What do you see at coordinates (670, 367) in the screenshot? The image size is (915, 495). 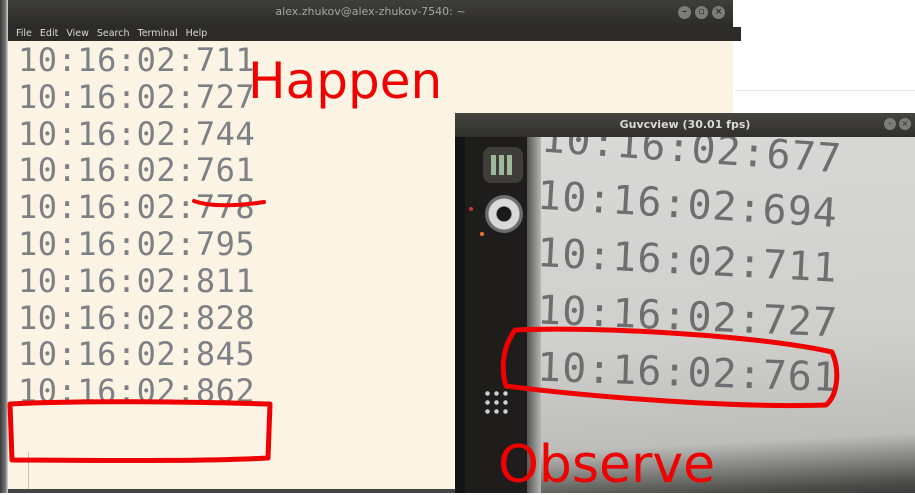 I see `highlight-box-observe` at bounding box center [670, 367].